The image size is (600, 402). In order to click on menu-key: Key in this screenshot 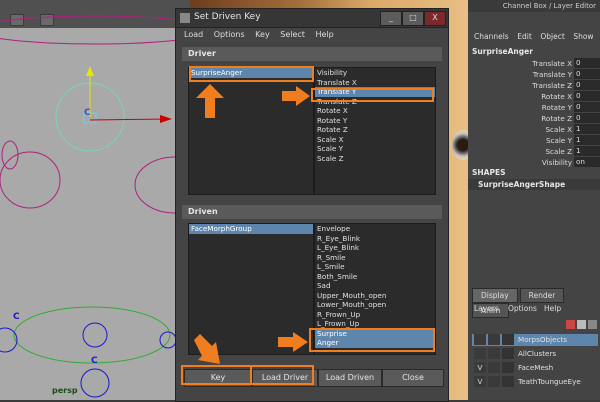, I will do `click(262, 35)`.